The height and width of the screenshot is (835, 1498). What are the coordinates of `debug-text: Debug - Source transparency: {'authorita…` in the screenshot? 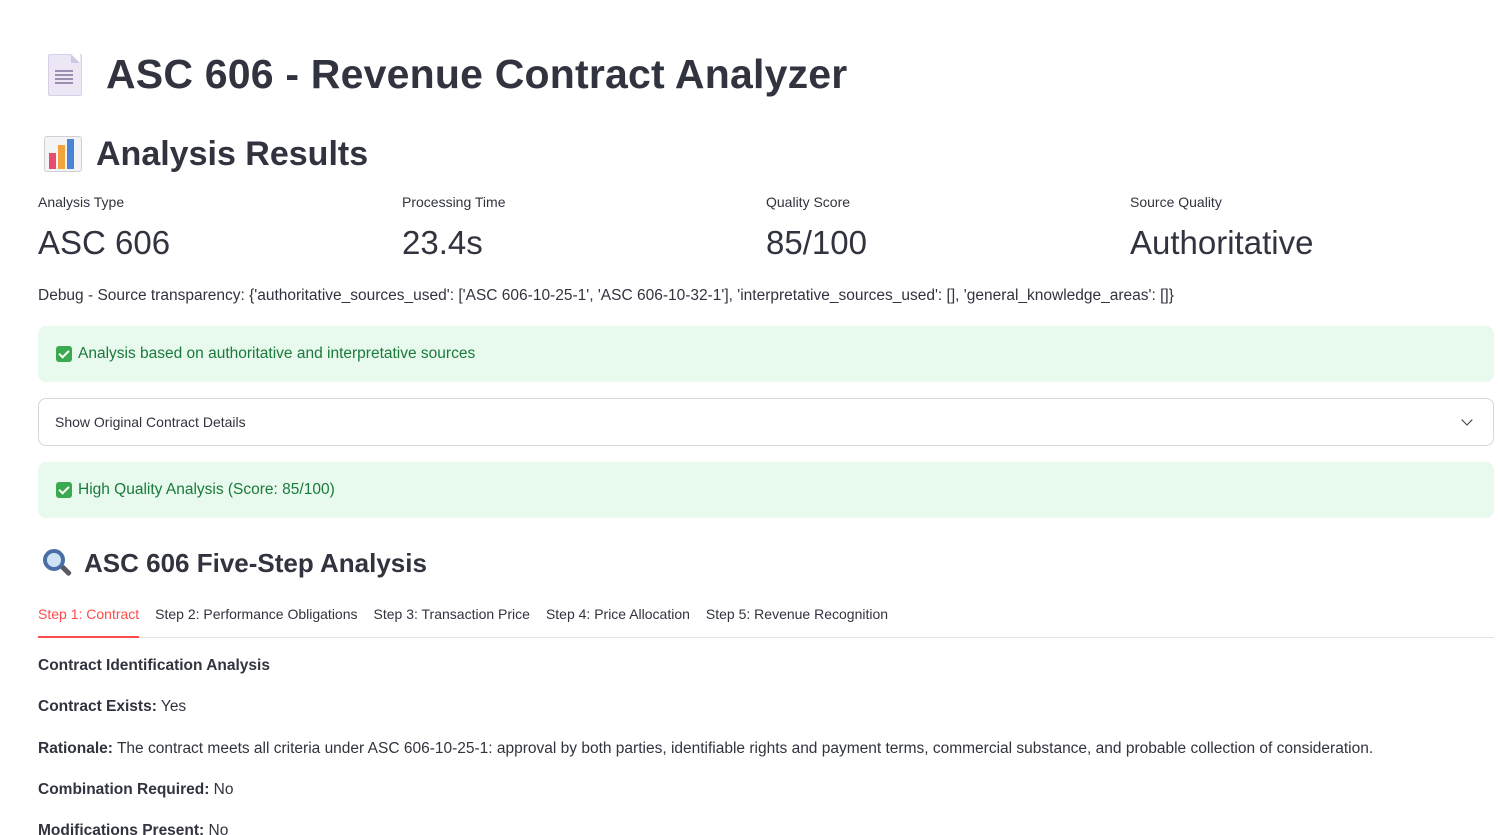 It's located at (606, 295).